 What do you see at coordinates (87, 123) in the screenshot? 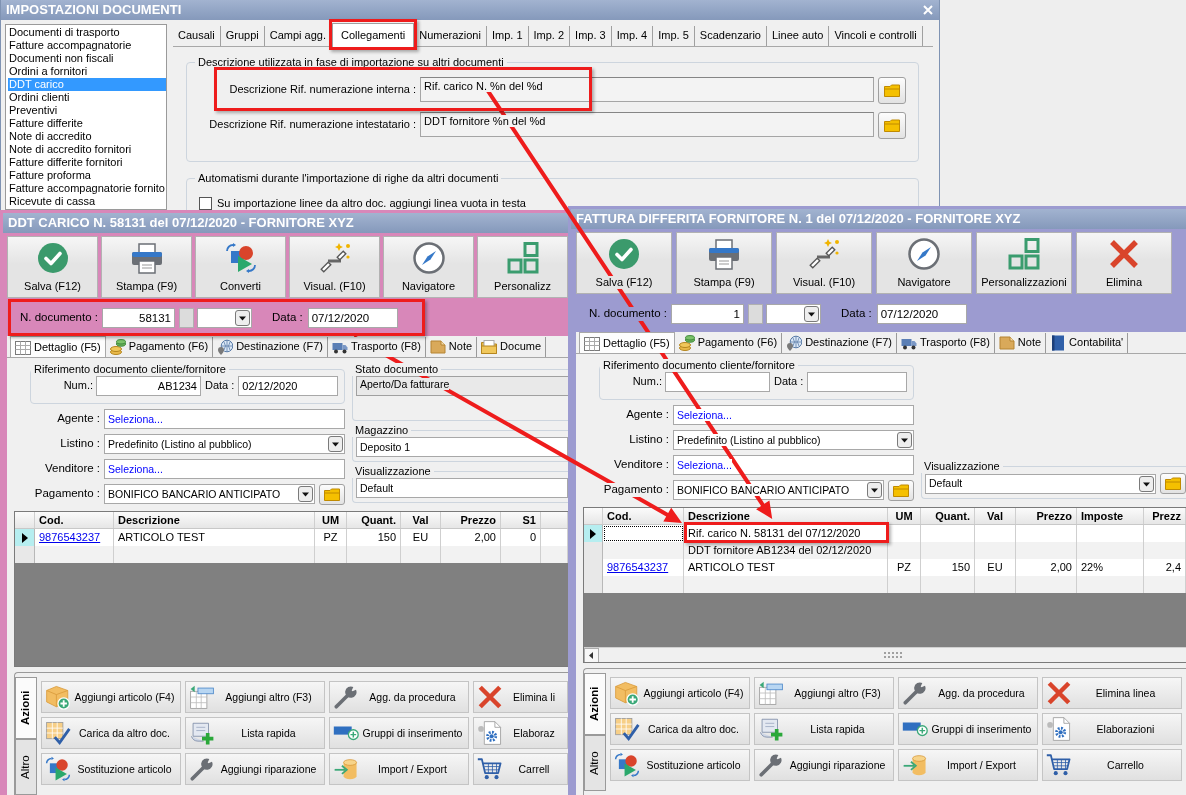
I see `list-item: Fatture differite` at bounding box center [87, 123].